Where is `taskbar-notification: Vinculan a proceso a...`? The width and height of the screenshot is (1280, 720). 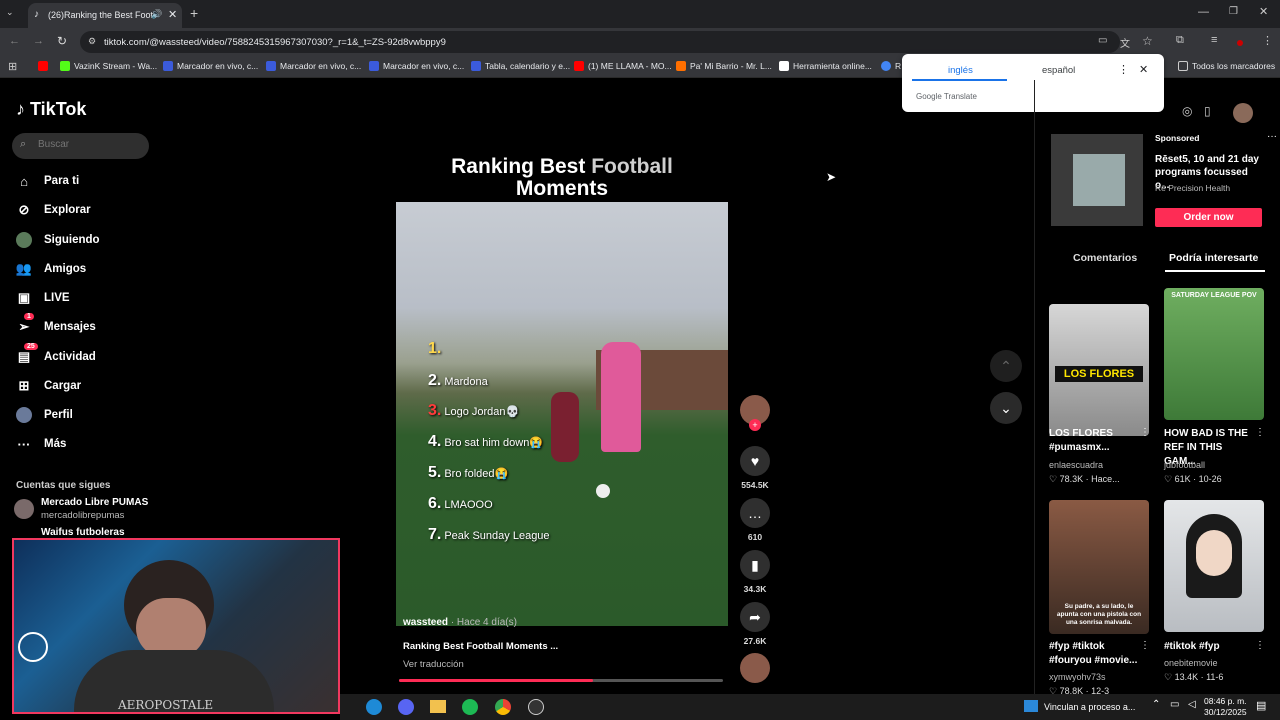 taskbar-notification: Vinculan a proceso a... is located at coordinates (1089, 707).